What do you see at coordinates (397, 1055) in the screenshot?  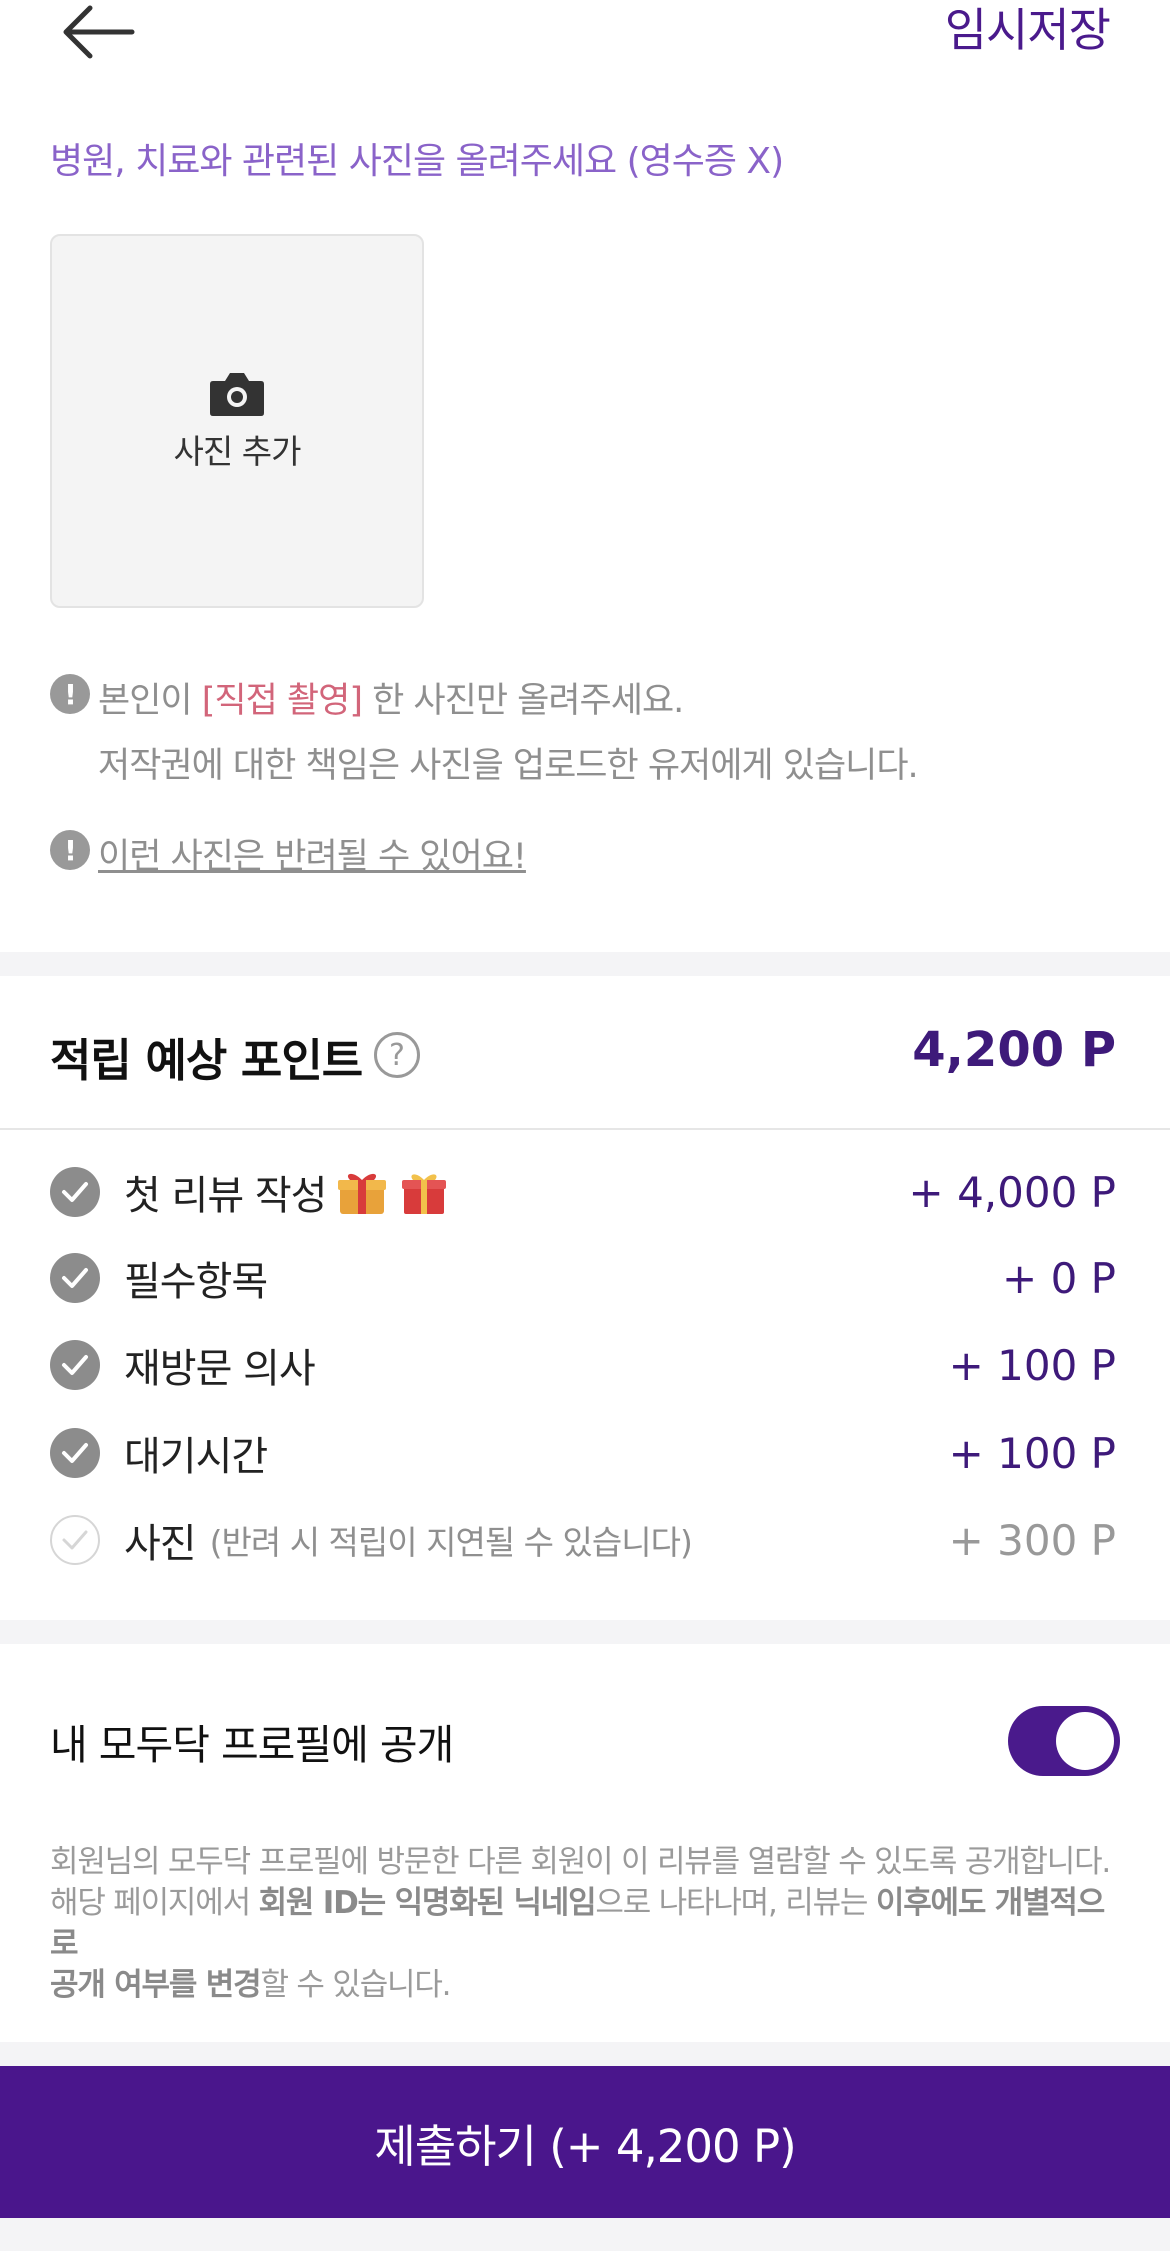 I see `help-icon: ?` at bounding box center [397, 1055].